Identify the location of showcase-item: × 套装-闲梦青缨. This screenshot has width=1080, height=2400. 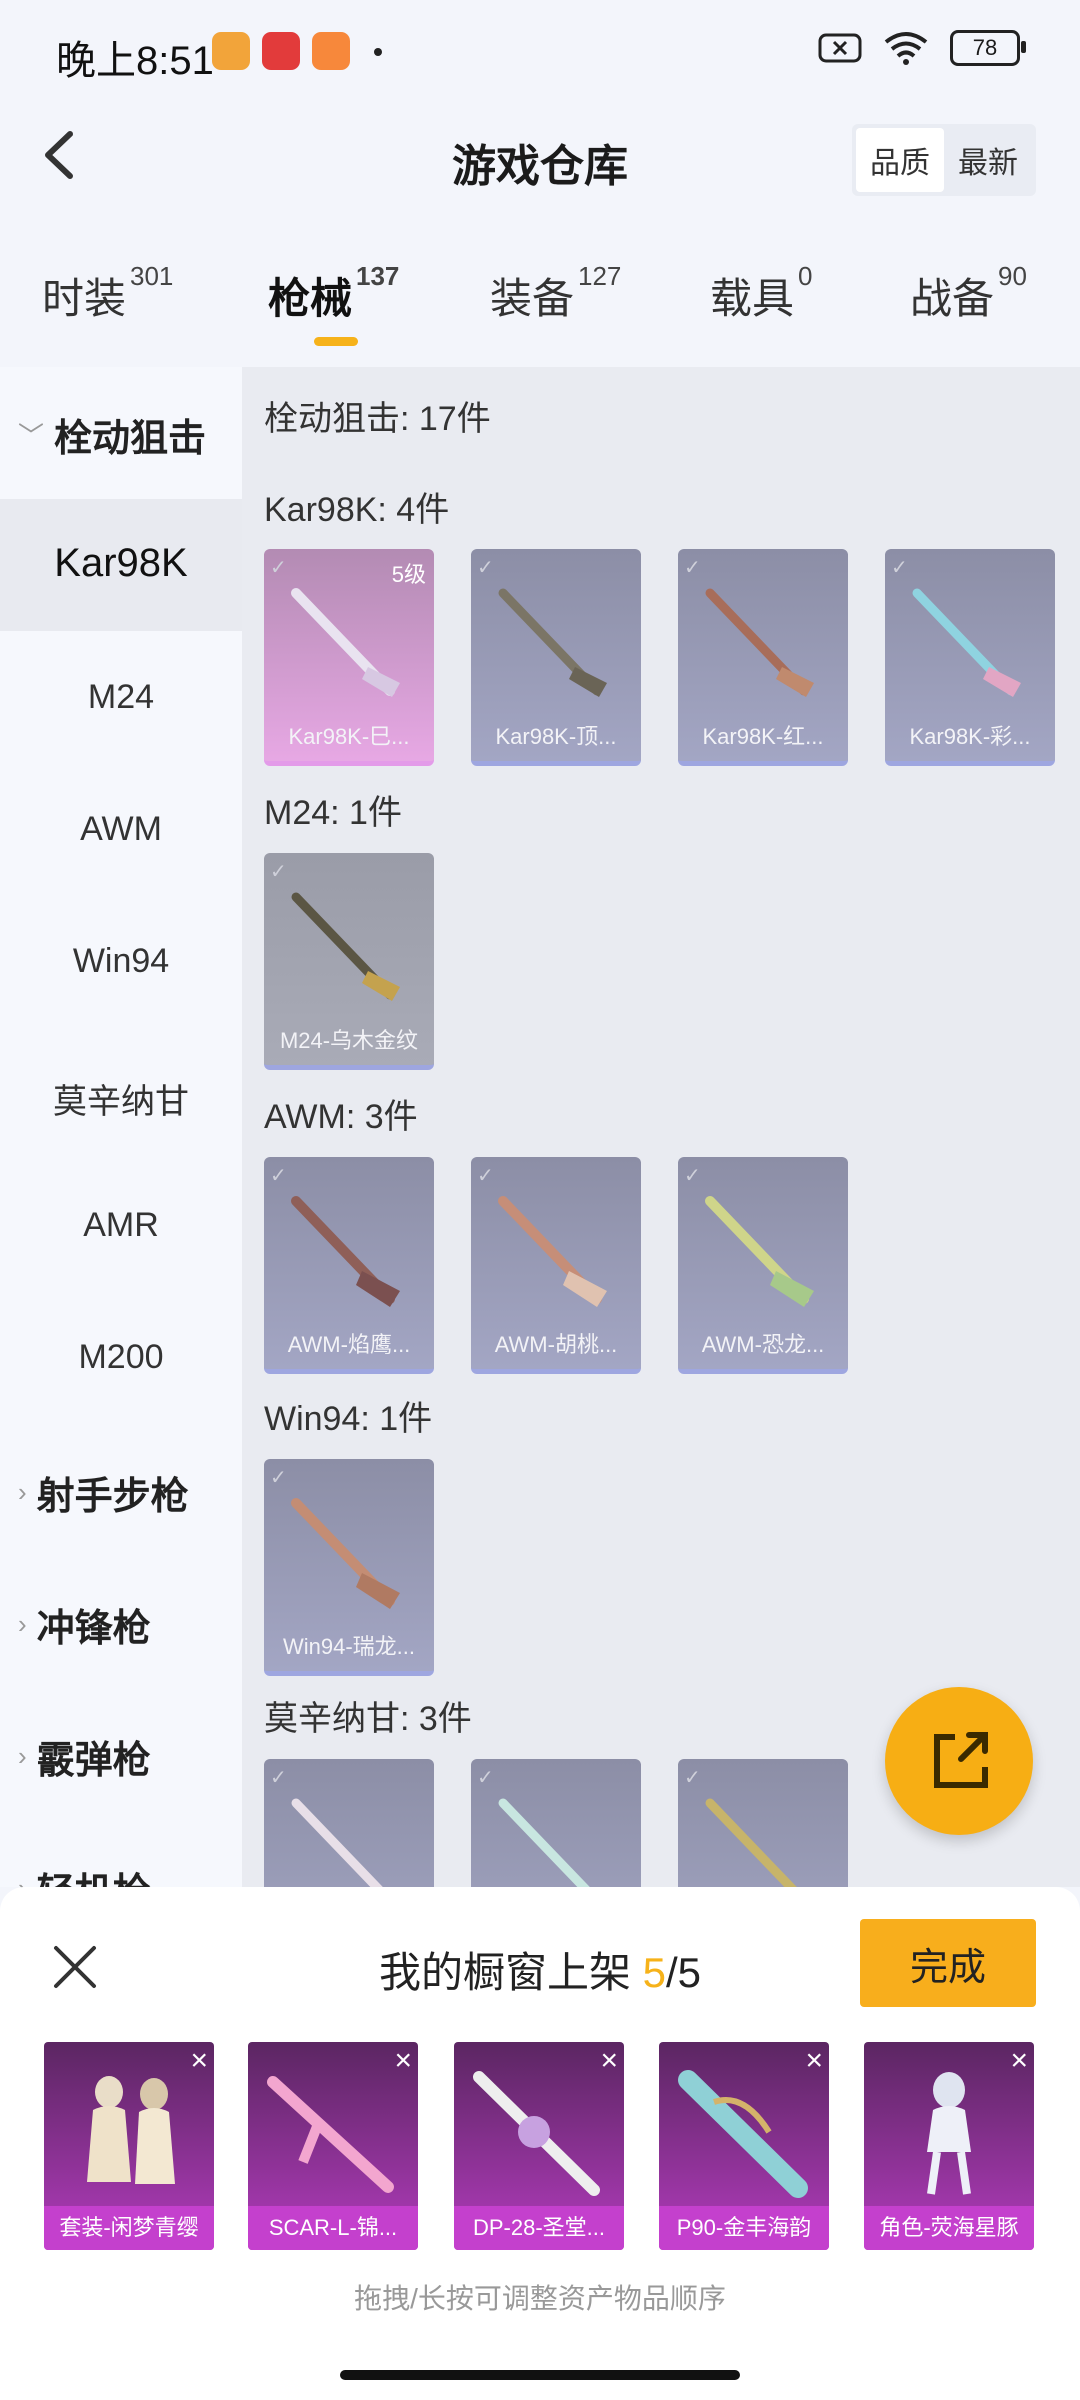
(129, 2146).